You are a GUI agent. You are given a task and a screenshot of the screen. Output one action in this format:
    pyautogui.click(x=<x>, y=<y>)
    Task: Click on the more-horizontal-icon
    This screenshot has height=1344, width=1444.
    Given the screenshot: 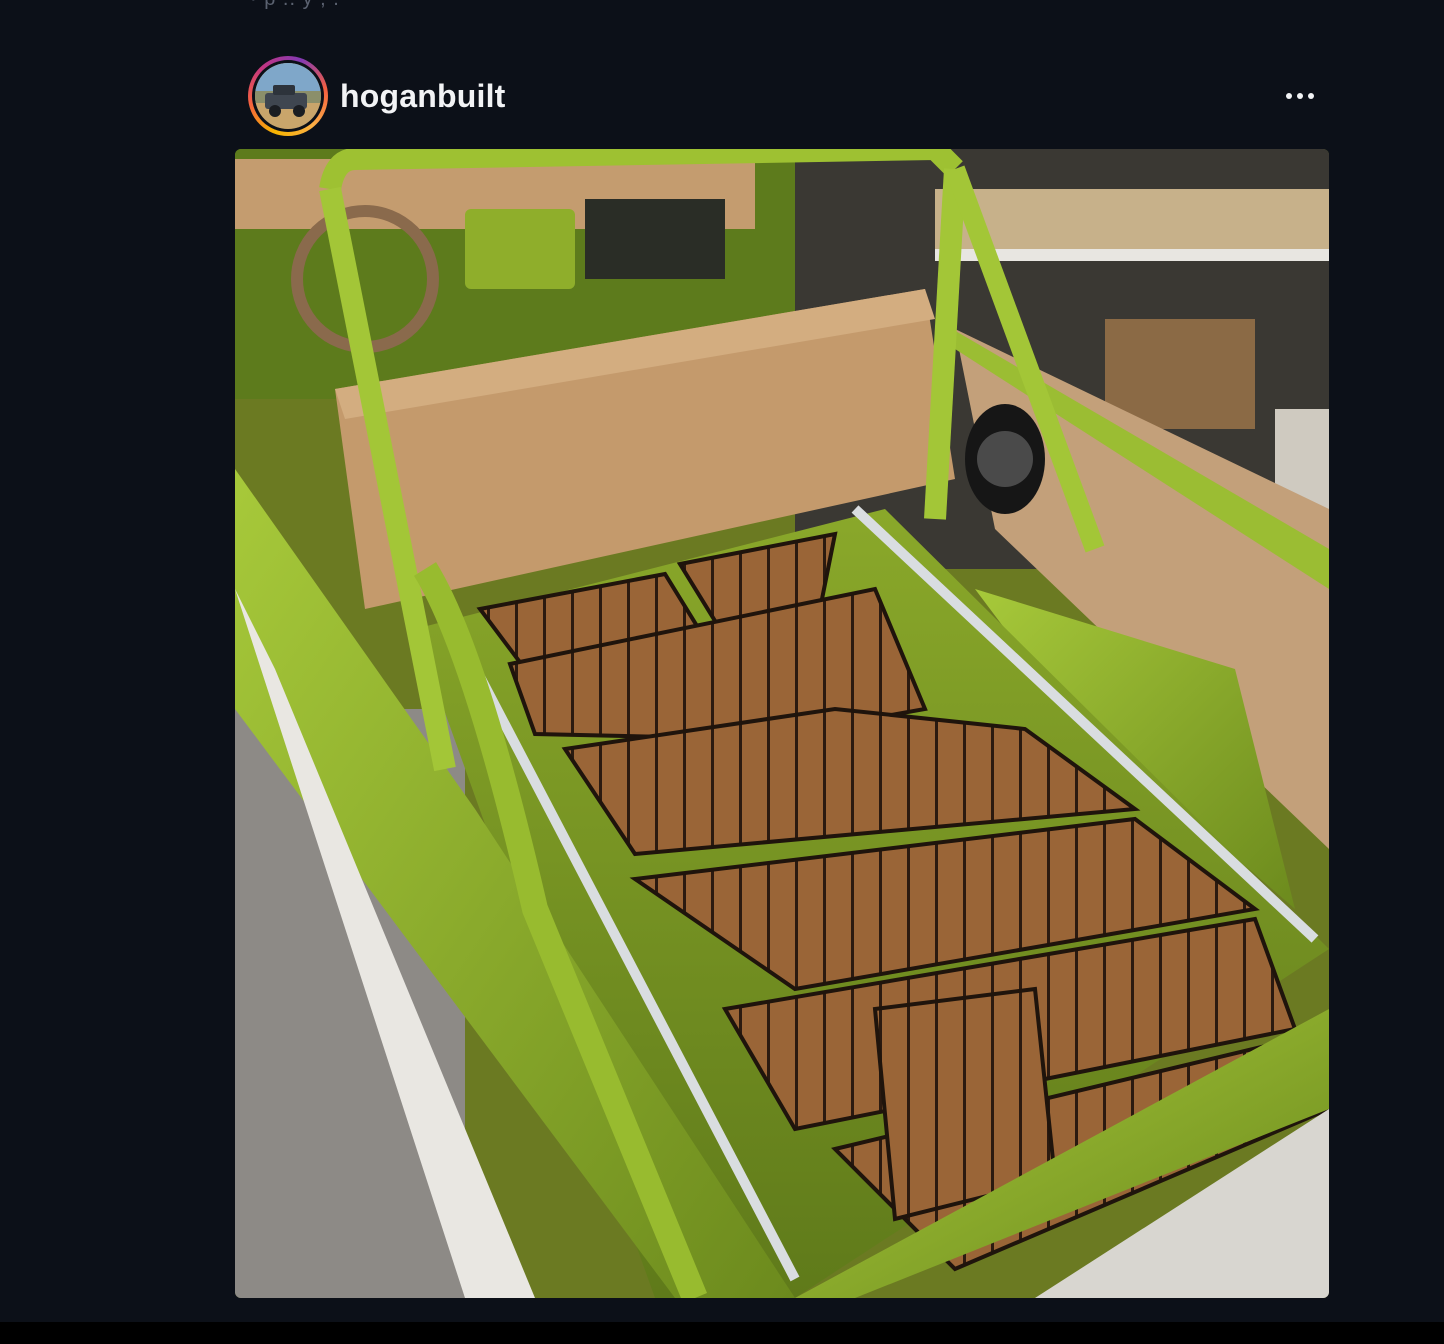 What is the action you would take?
    pyautogui.click(x=1289, y=96)
    